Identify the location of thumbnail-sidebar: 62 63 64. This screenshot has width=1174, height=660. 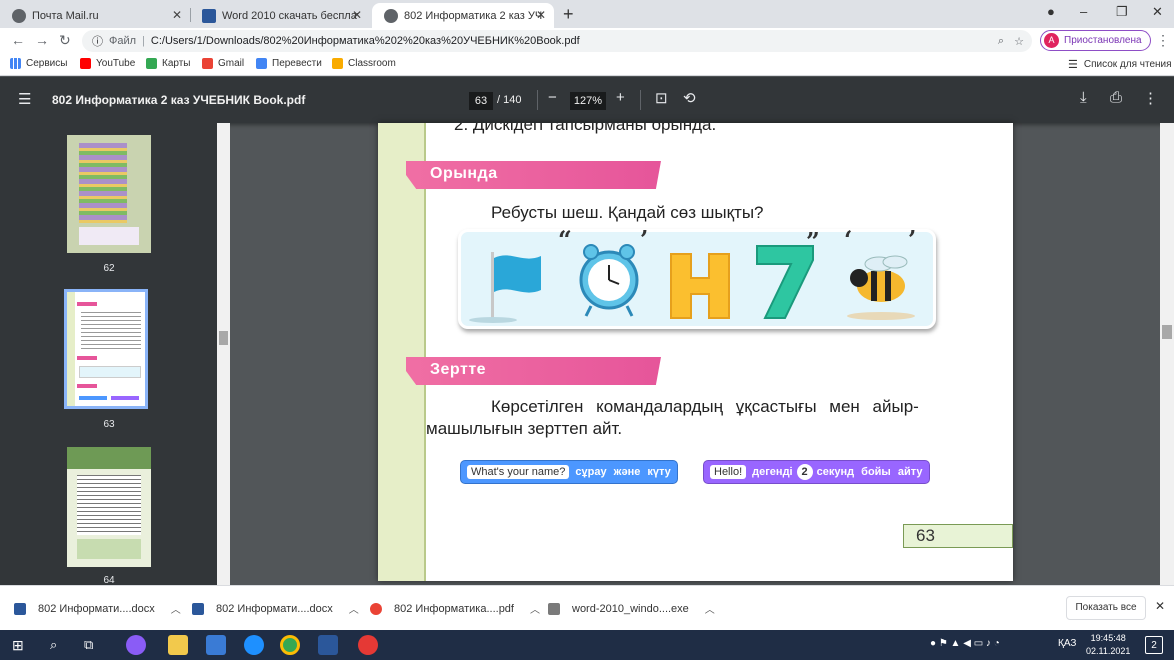
(115, 354).